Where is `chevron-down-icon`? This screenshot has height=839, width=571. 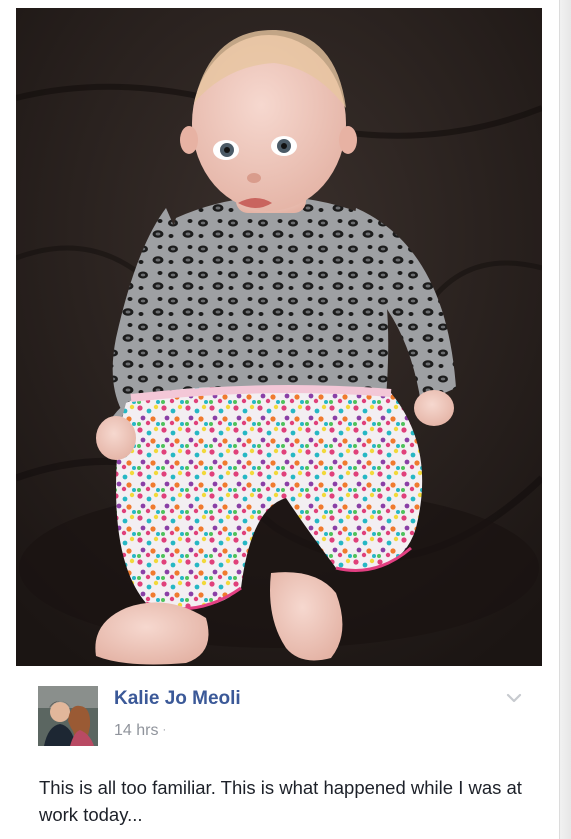 chevron-down-icon is located at coordinates (514, 698).